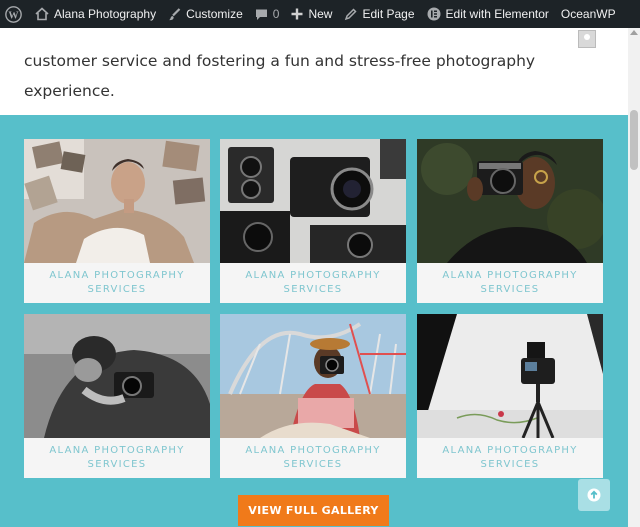 Image resolution: width=640 pixels, height=527 pixels. I want to click on comment-bubble-icon, so click(261, 14).